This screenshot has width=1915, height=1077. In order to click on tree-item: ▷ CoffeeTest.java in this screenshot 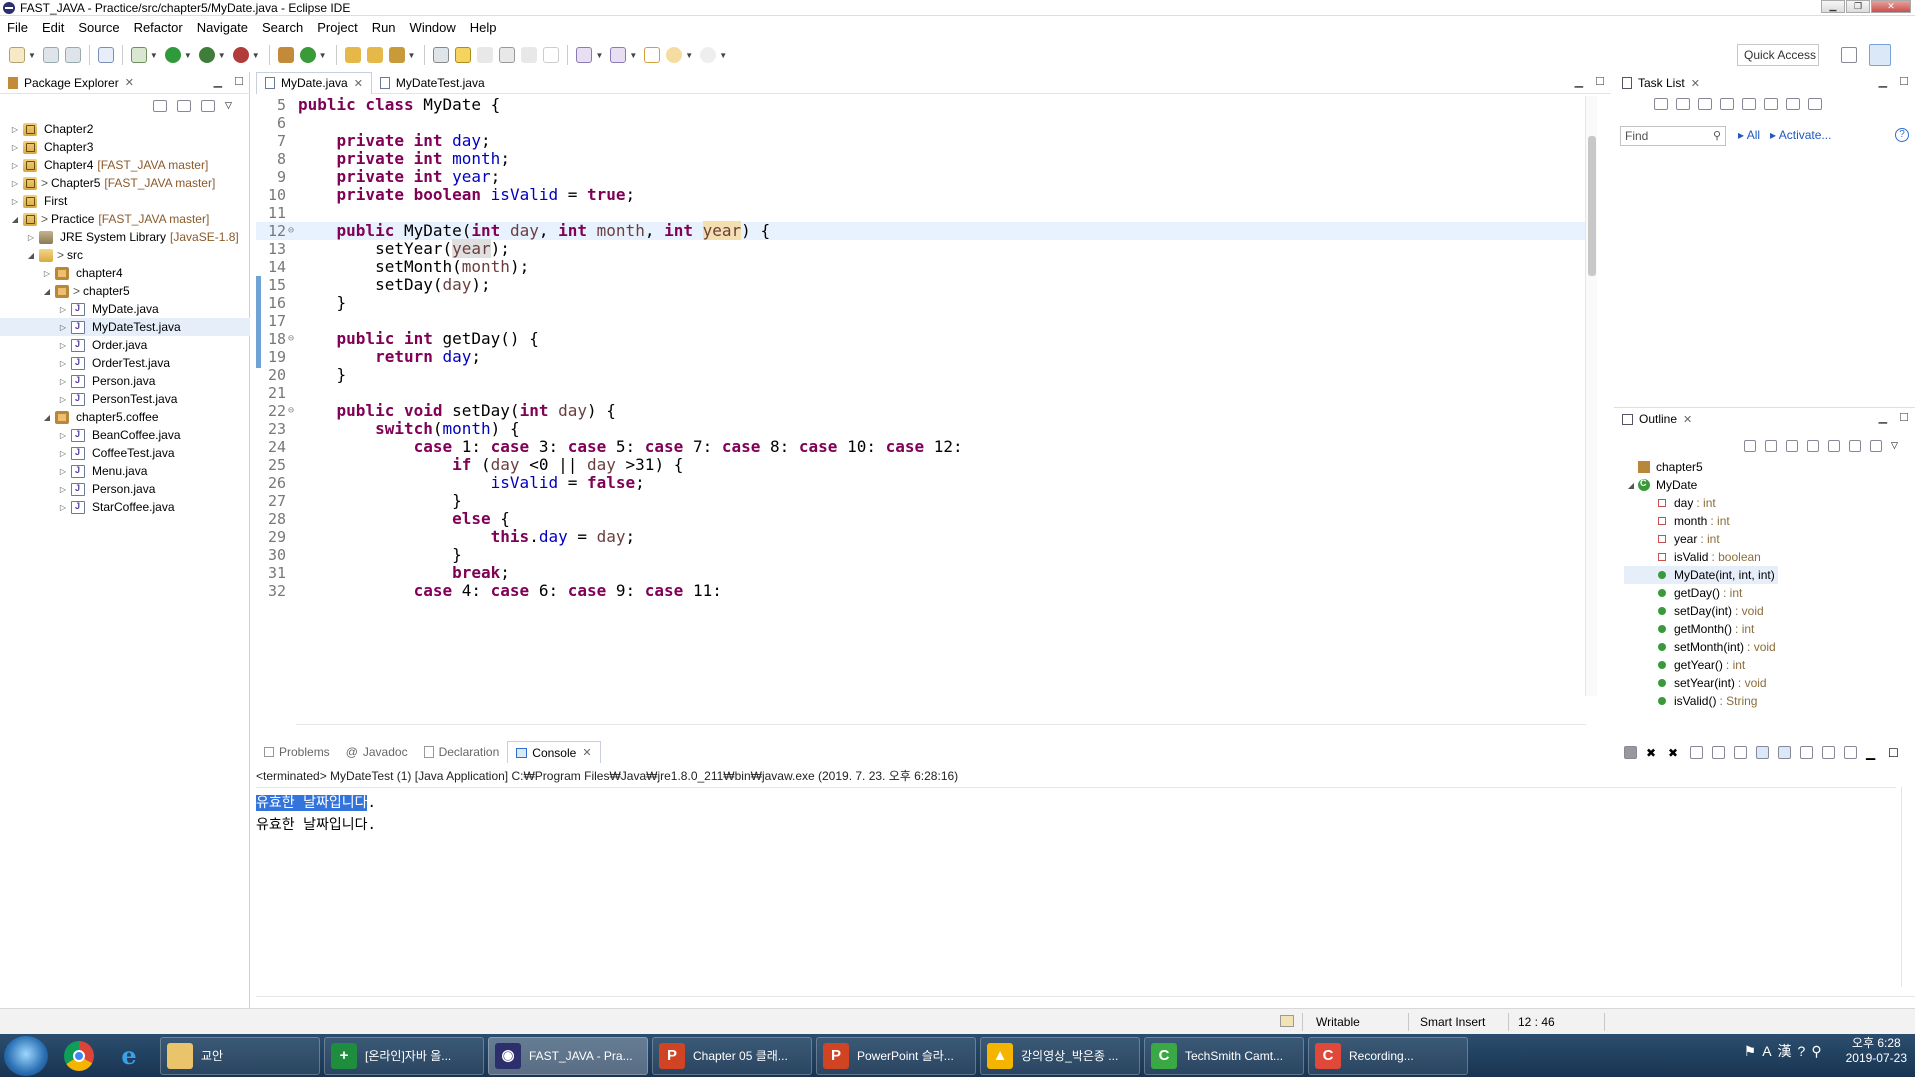, I will do `click(125, 453)`.